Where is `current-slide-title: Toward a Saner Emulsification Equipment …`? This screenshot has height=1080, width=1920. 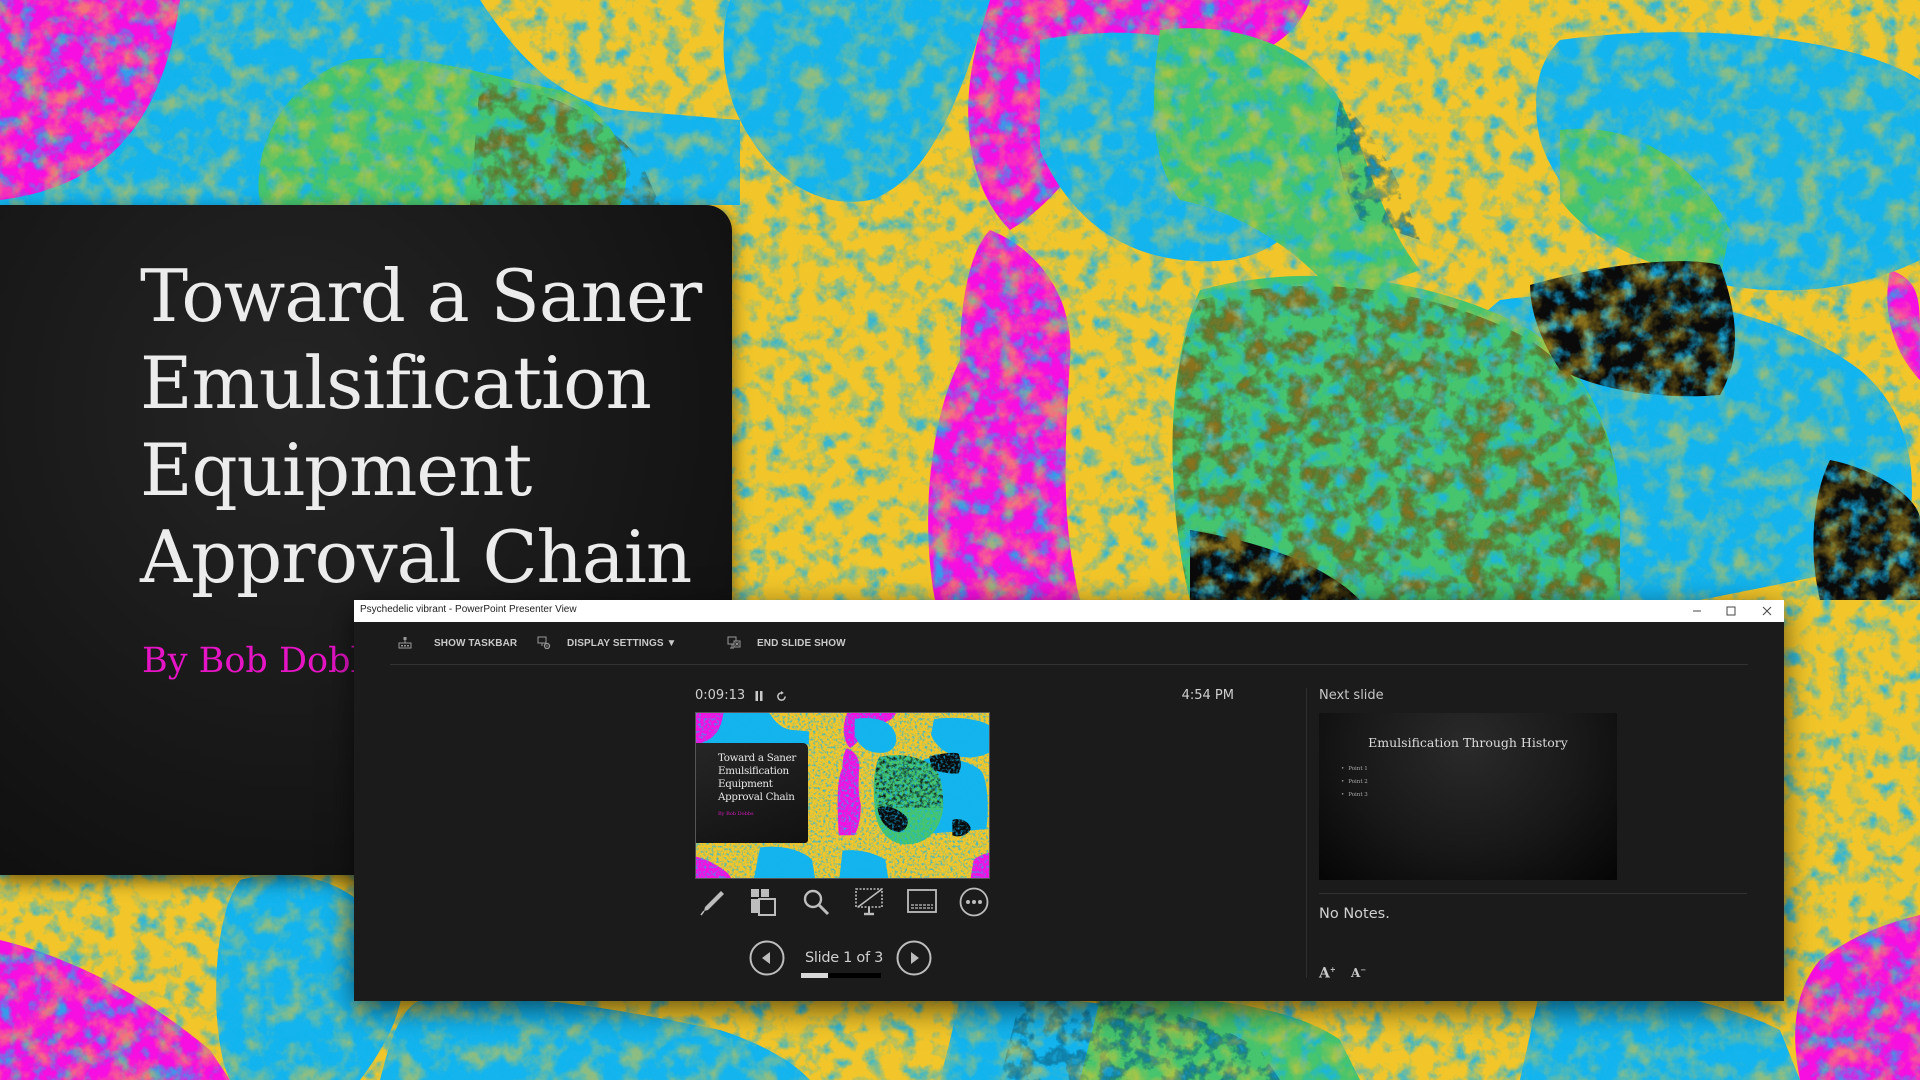 current-slide-title: Toward a Saner Emulsification Equipment … is located at coordinates (757, 778).